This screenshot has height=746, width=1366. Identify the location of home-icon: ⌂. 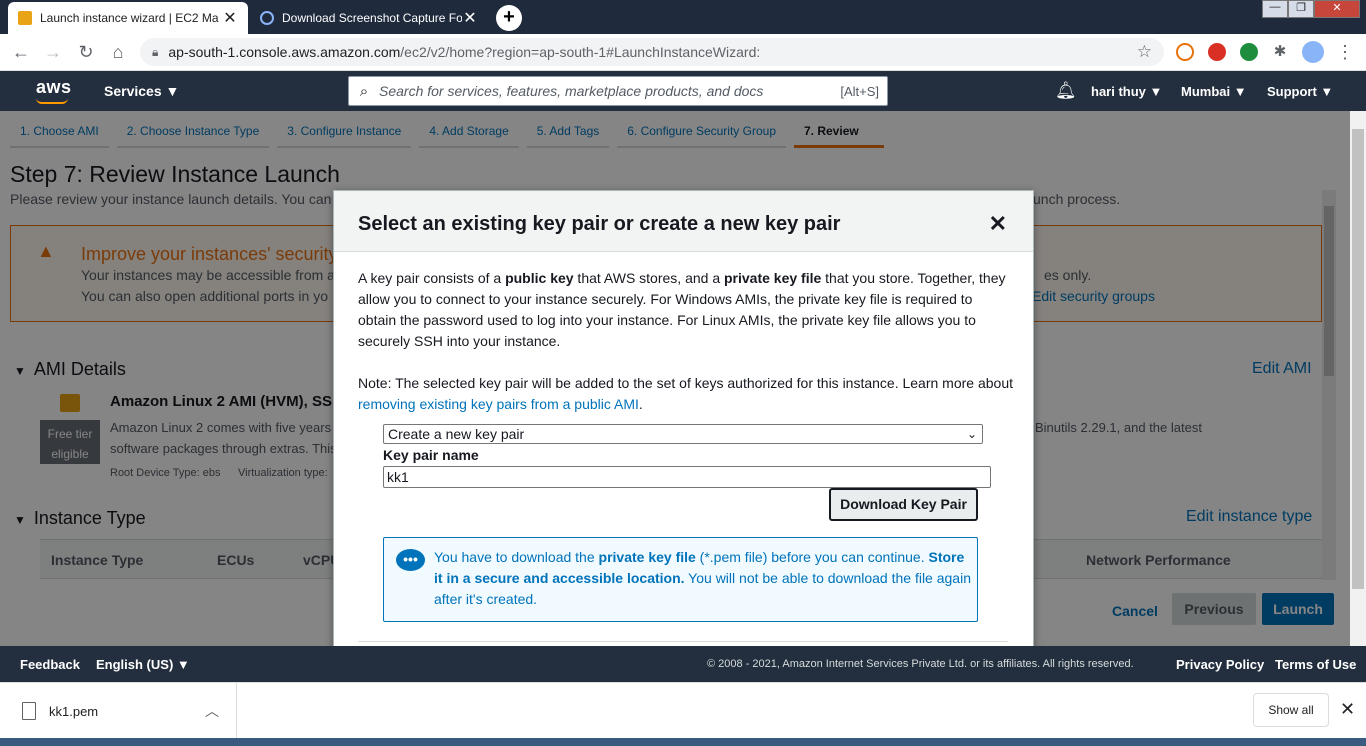
(118, 52).